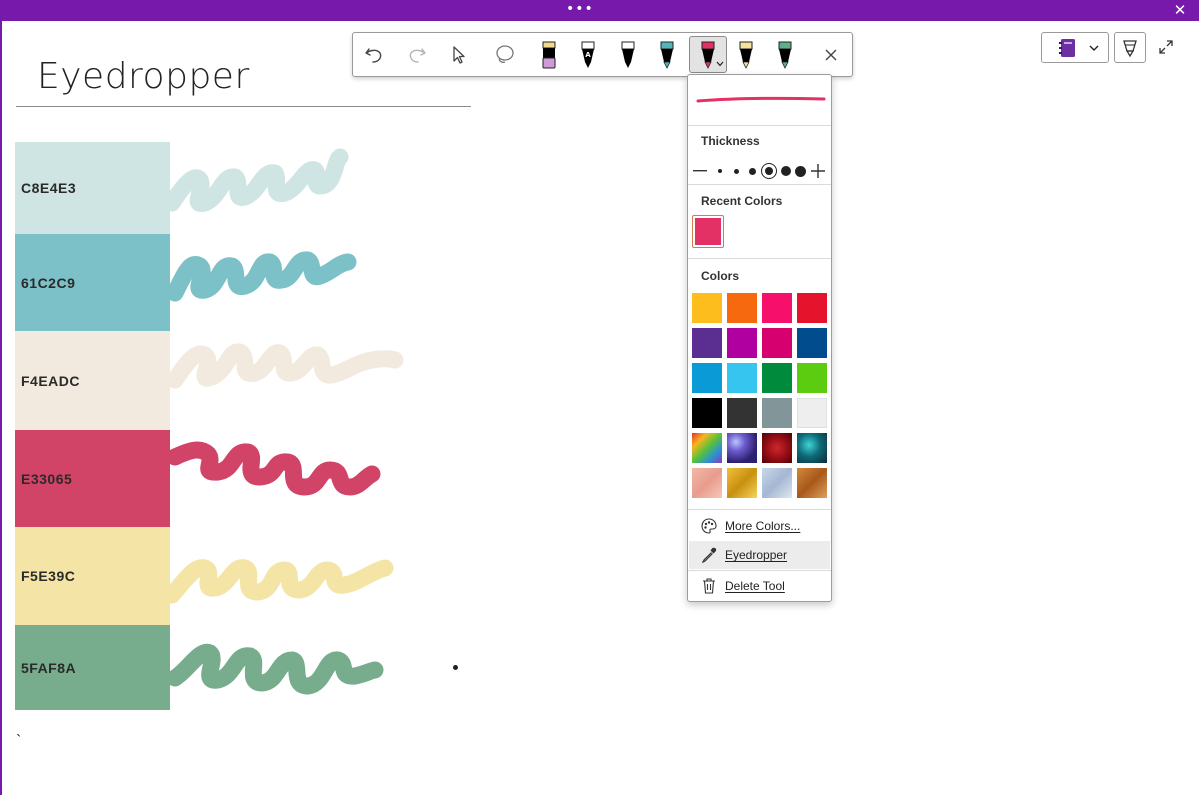  I want to click on eyedropper-icon, so click(709, 555).